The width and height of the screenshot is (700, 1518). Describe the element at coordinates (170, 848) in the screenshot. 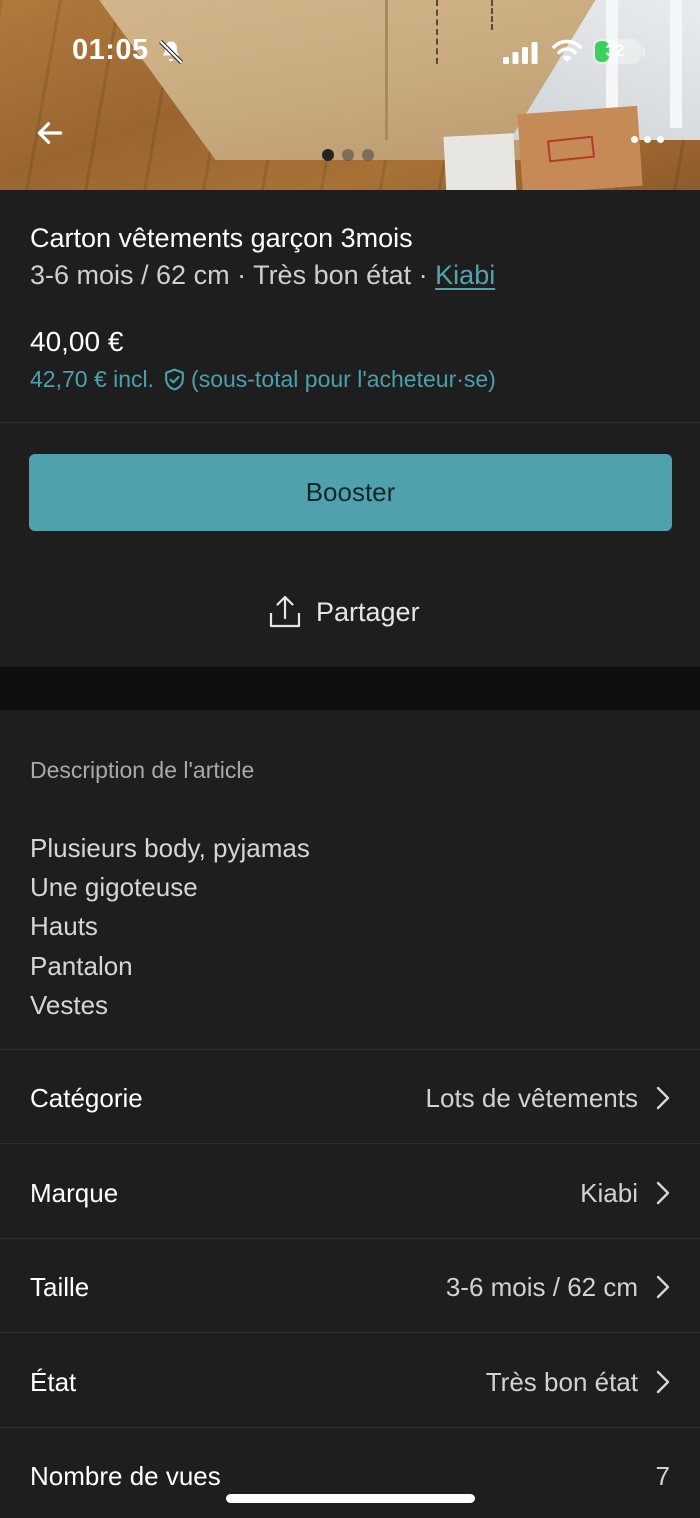

I see `description-line: Plusieurs body, pyjamas` at that location.